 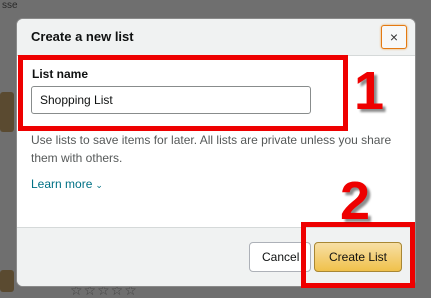 I want to click on list-name-label: List name, so click(x=60, y=74).